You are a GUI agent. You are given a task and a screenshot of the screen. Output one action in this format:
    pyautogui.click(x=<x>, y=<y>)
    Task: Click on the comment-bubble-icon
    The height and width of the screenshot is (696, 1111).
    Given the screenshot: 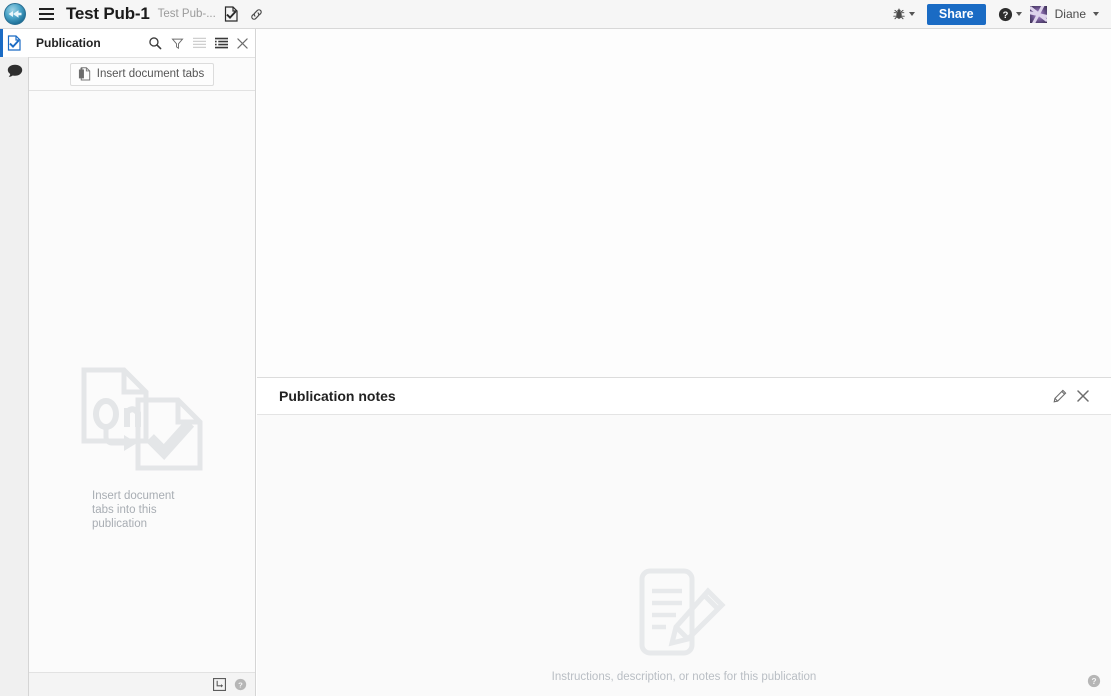 What is the action you would take?
    pyautogui.click(x=14, y=70)
    